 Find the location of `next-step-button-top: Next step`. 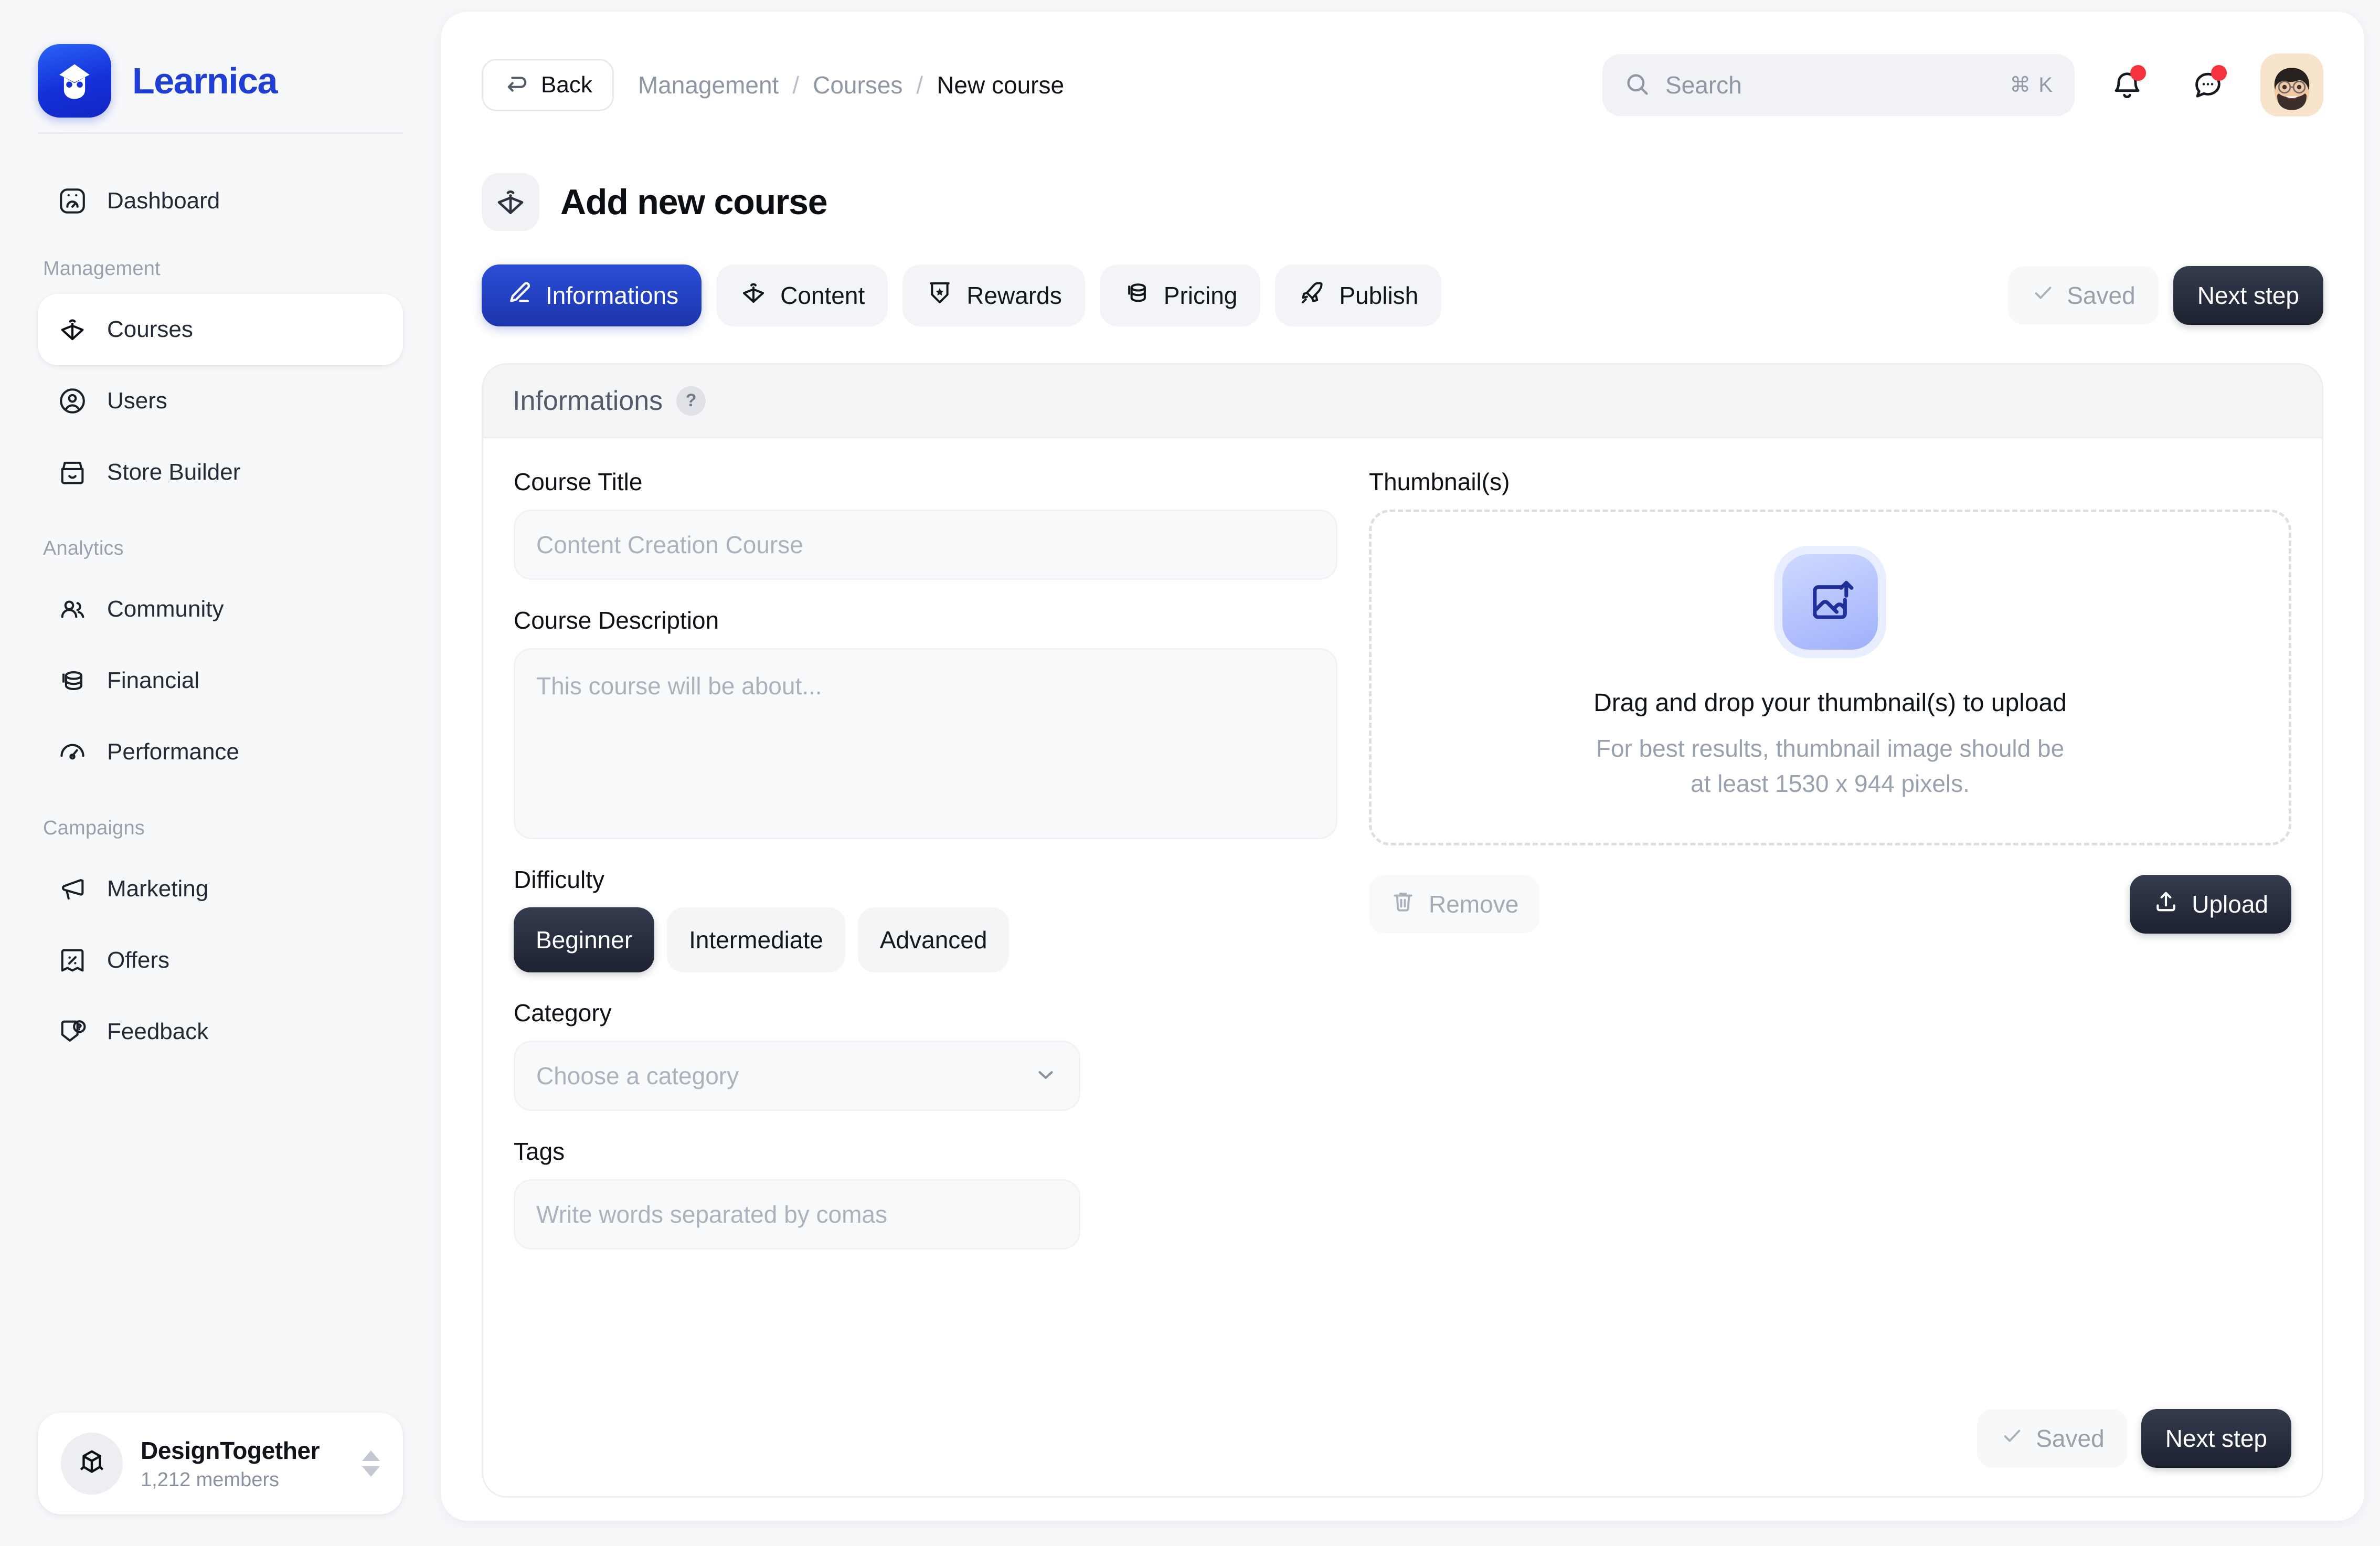

next-step-button-top: Next step is located at coordinates (2248, 295).